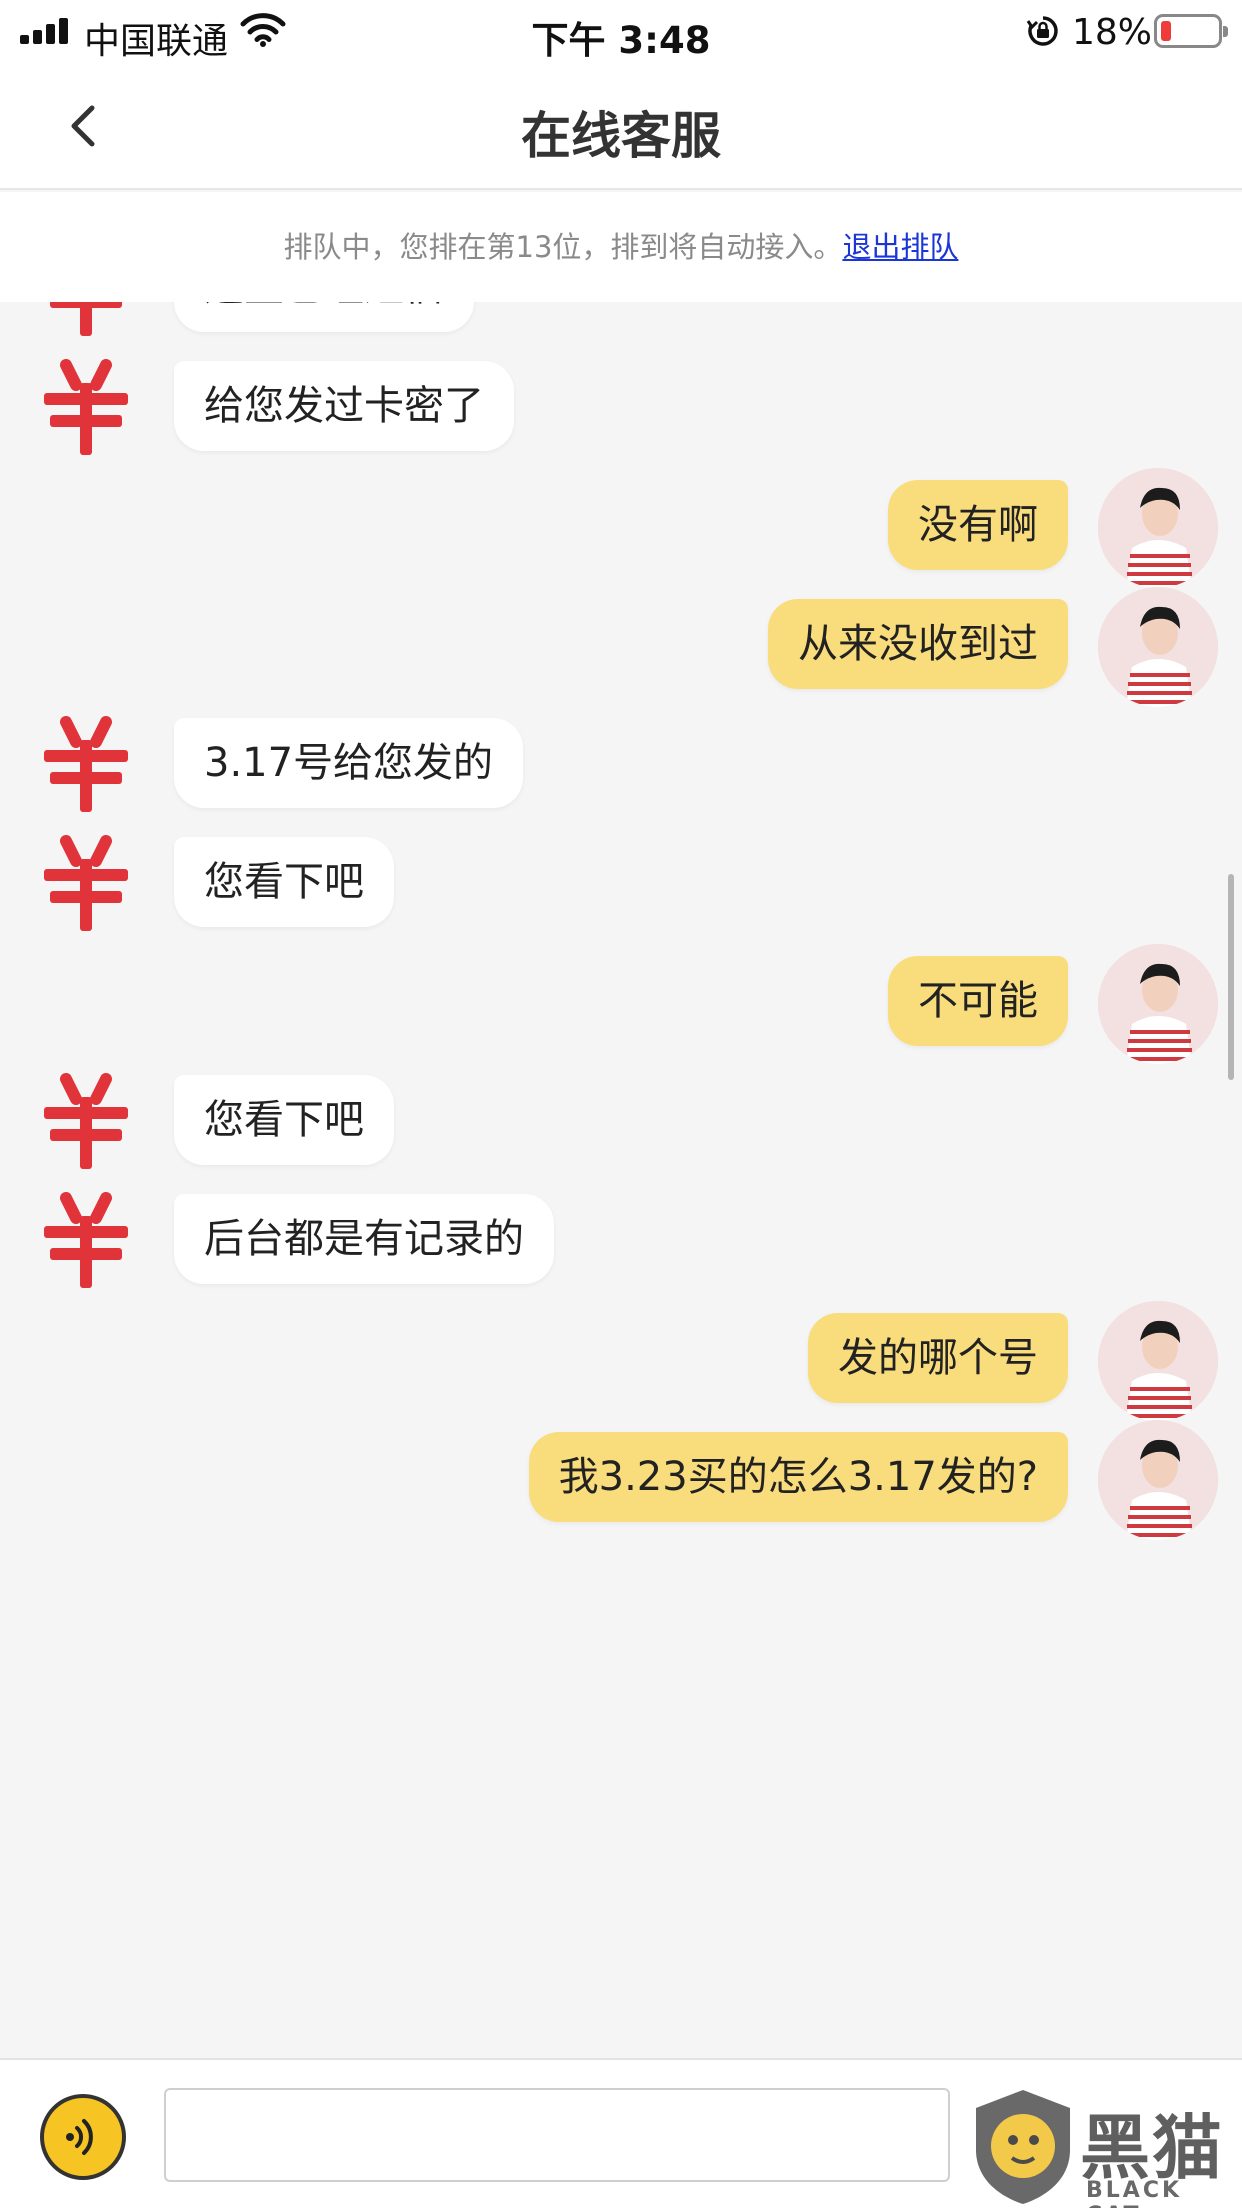  What do you see at coordinates (938, 1358) in the screenshot?
I see `user-message-bubble: 发的哪个号` at bounding box center [938, 1358].